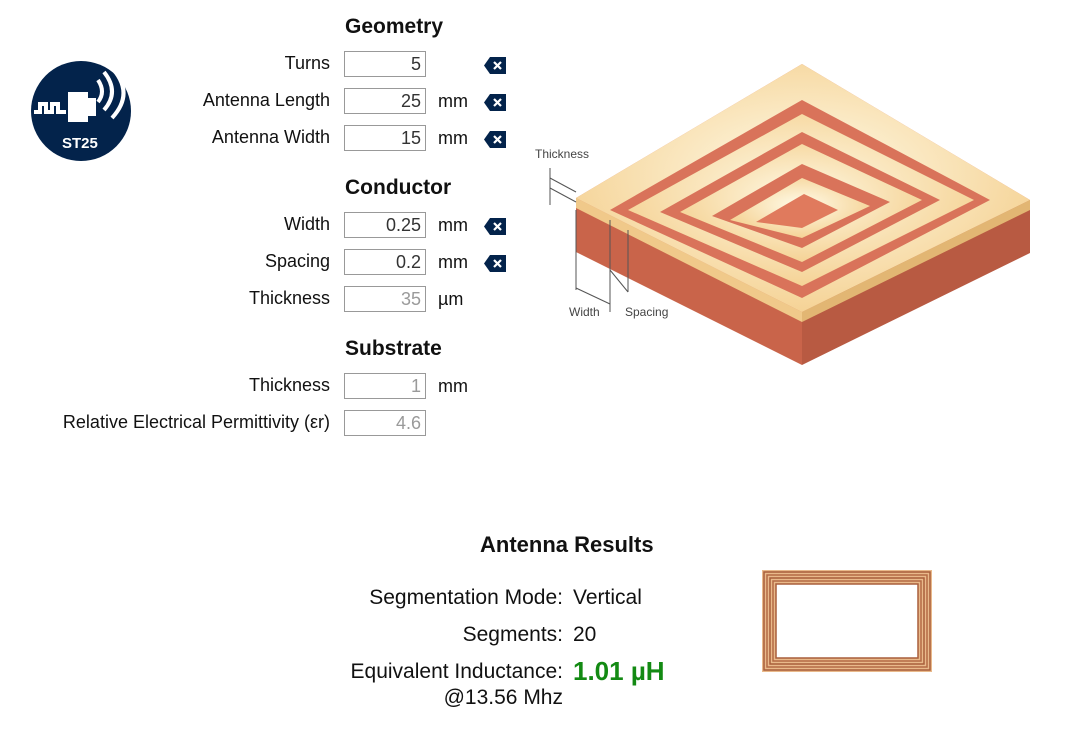 Image resolution: width=1077 pixels, height=753 pixels. Describe the element at coordinates (562, 154) in the screenshot. I see `diagram-thickness-label: Thickness` at that location.